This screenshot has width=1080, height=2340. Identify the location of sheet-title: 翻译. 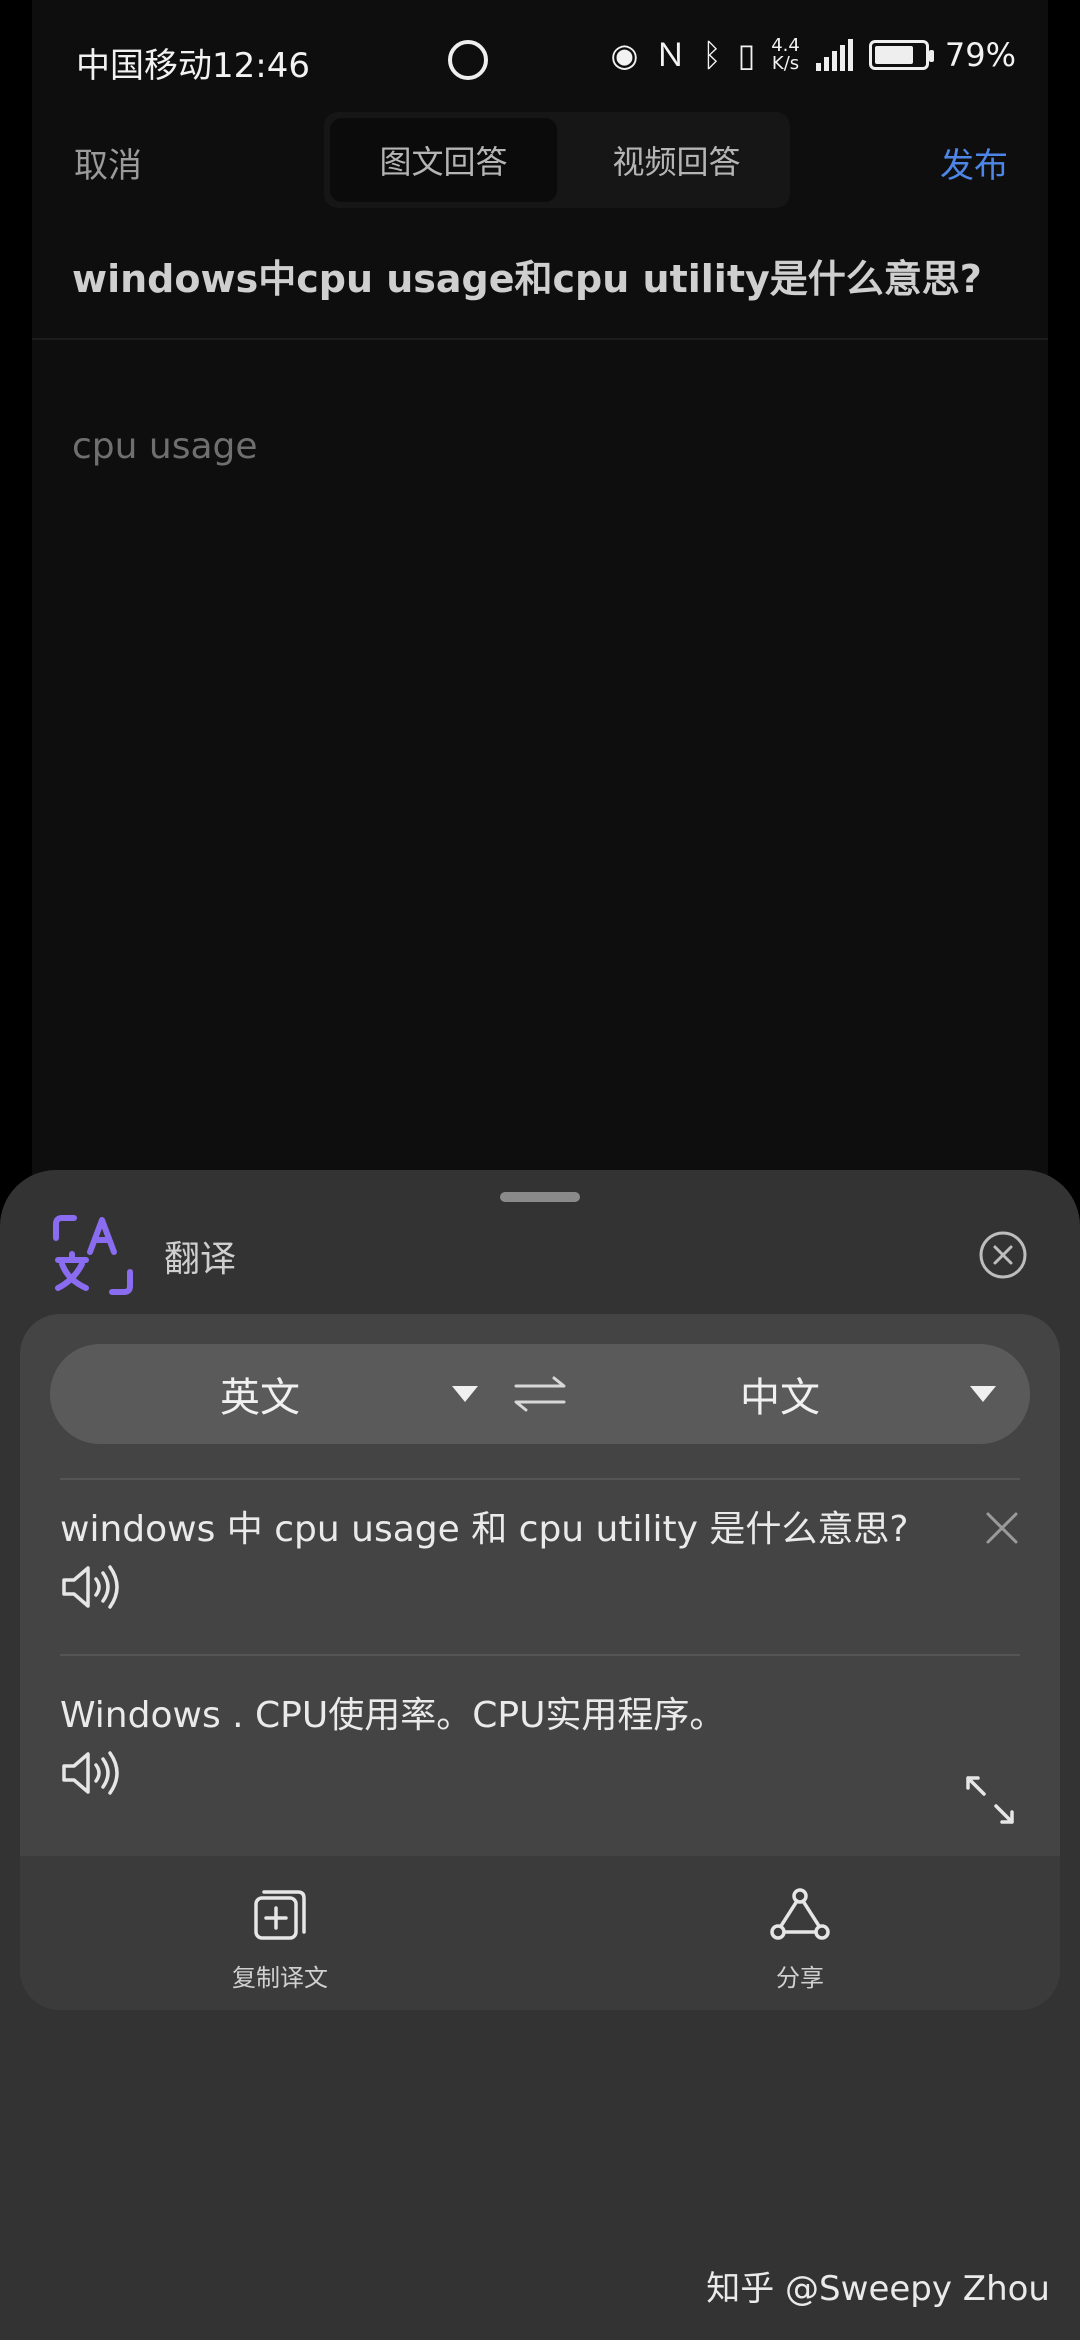
(200, 1259).